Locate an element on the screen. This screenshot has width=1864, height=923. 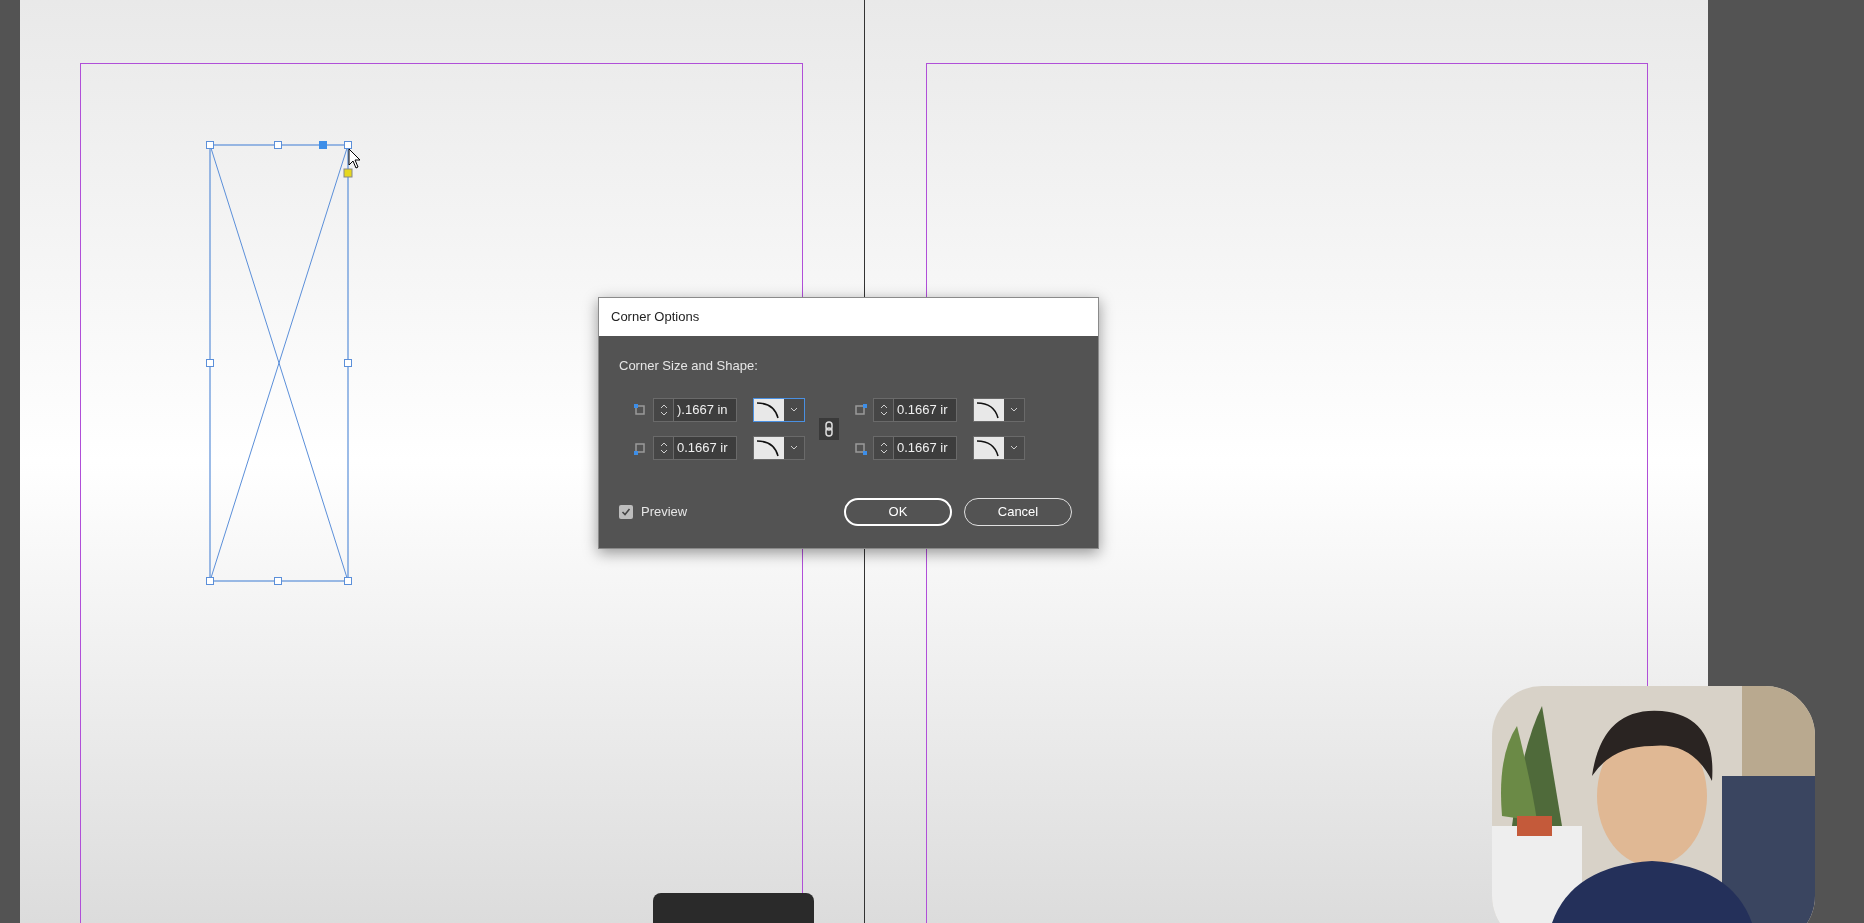
dialog-title: Corner Options is located at coordinates (655, 317).